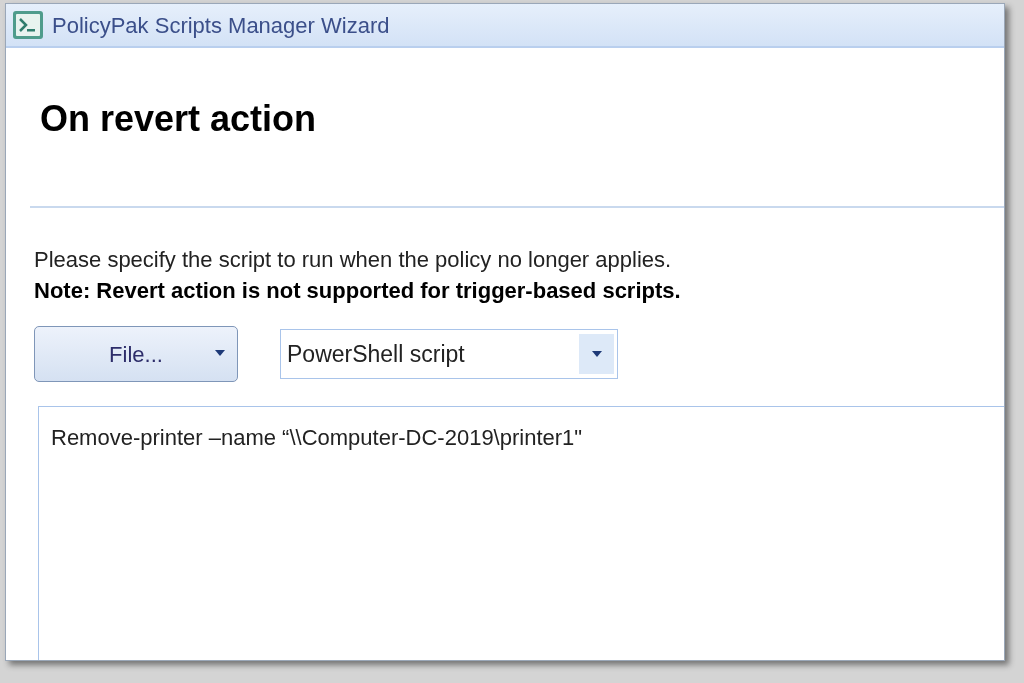  Describe the element at coordinates (28, 25) in the screenshot. I see `terminal-icon` at that location.